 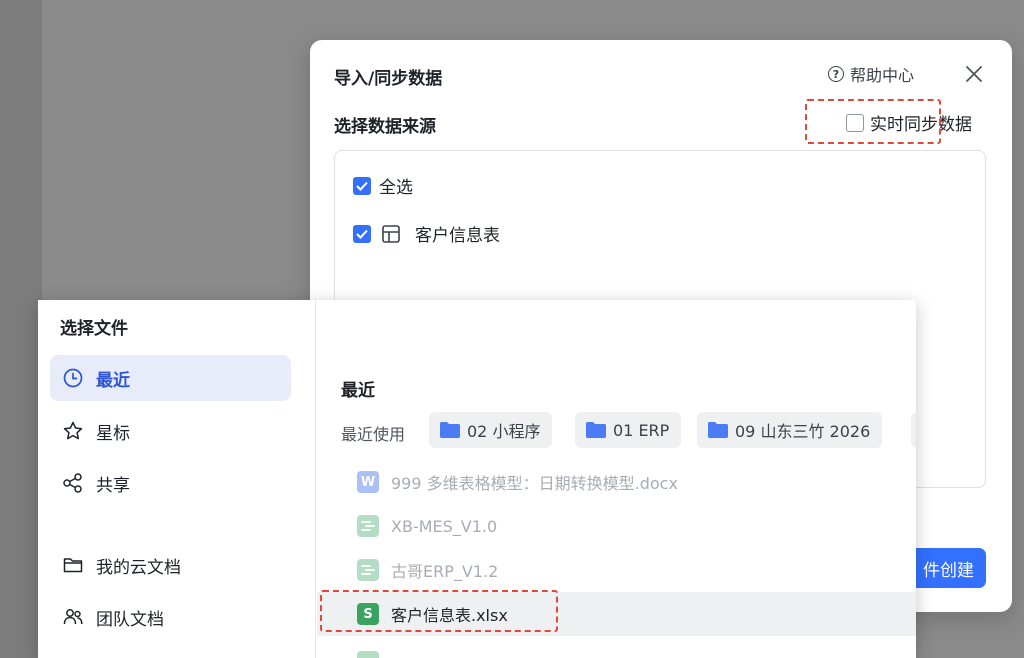 I want to click on nav-recent-label: 最近, so click(x=113, y=380).